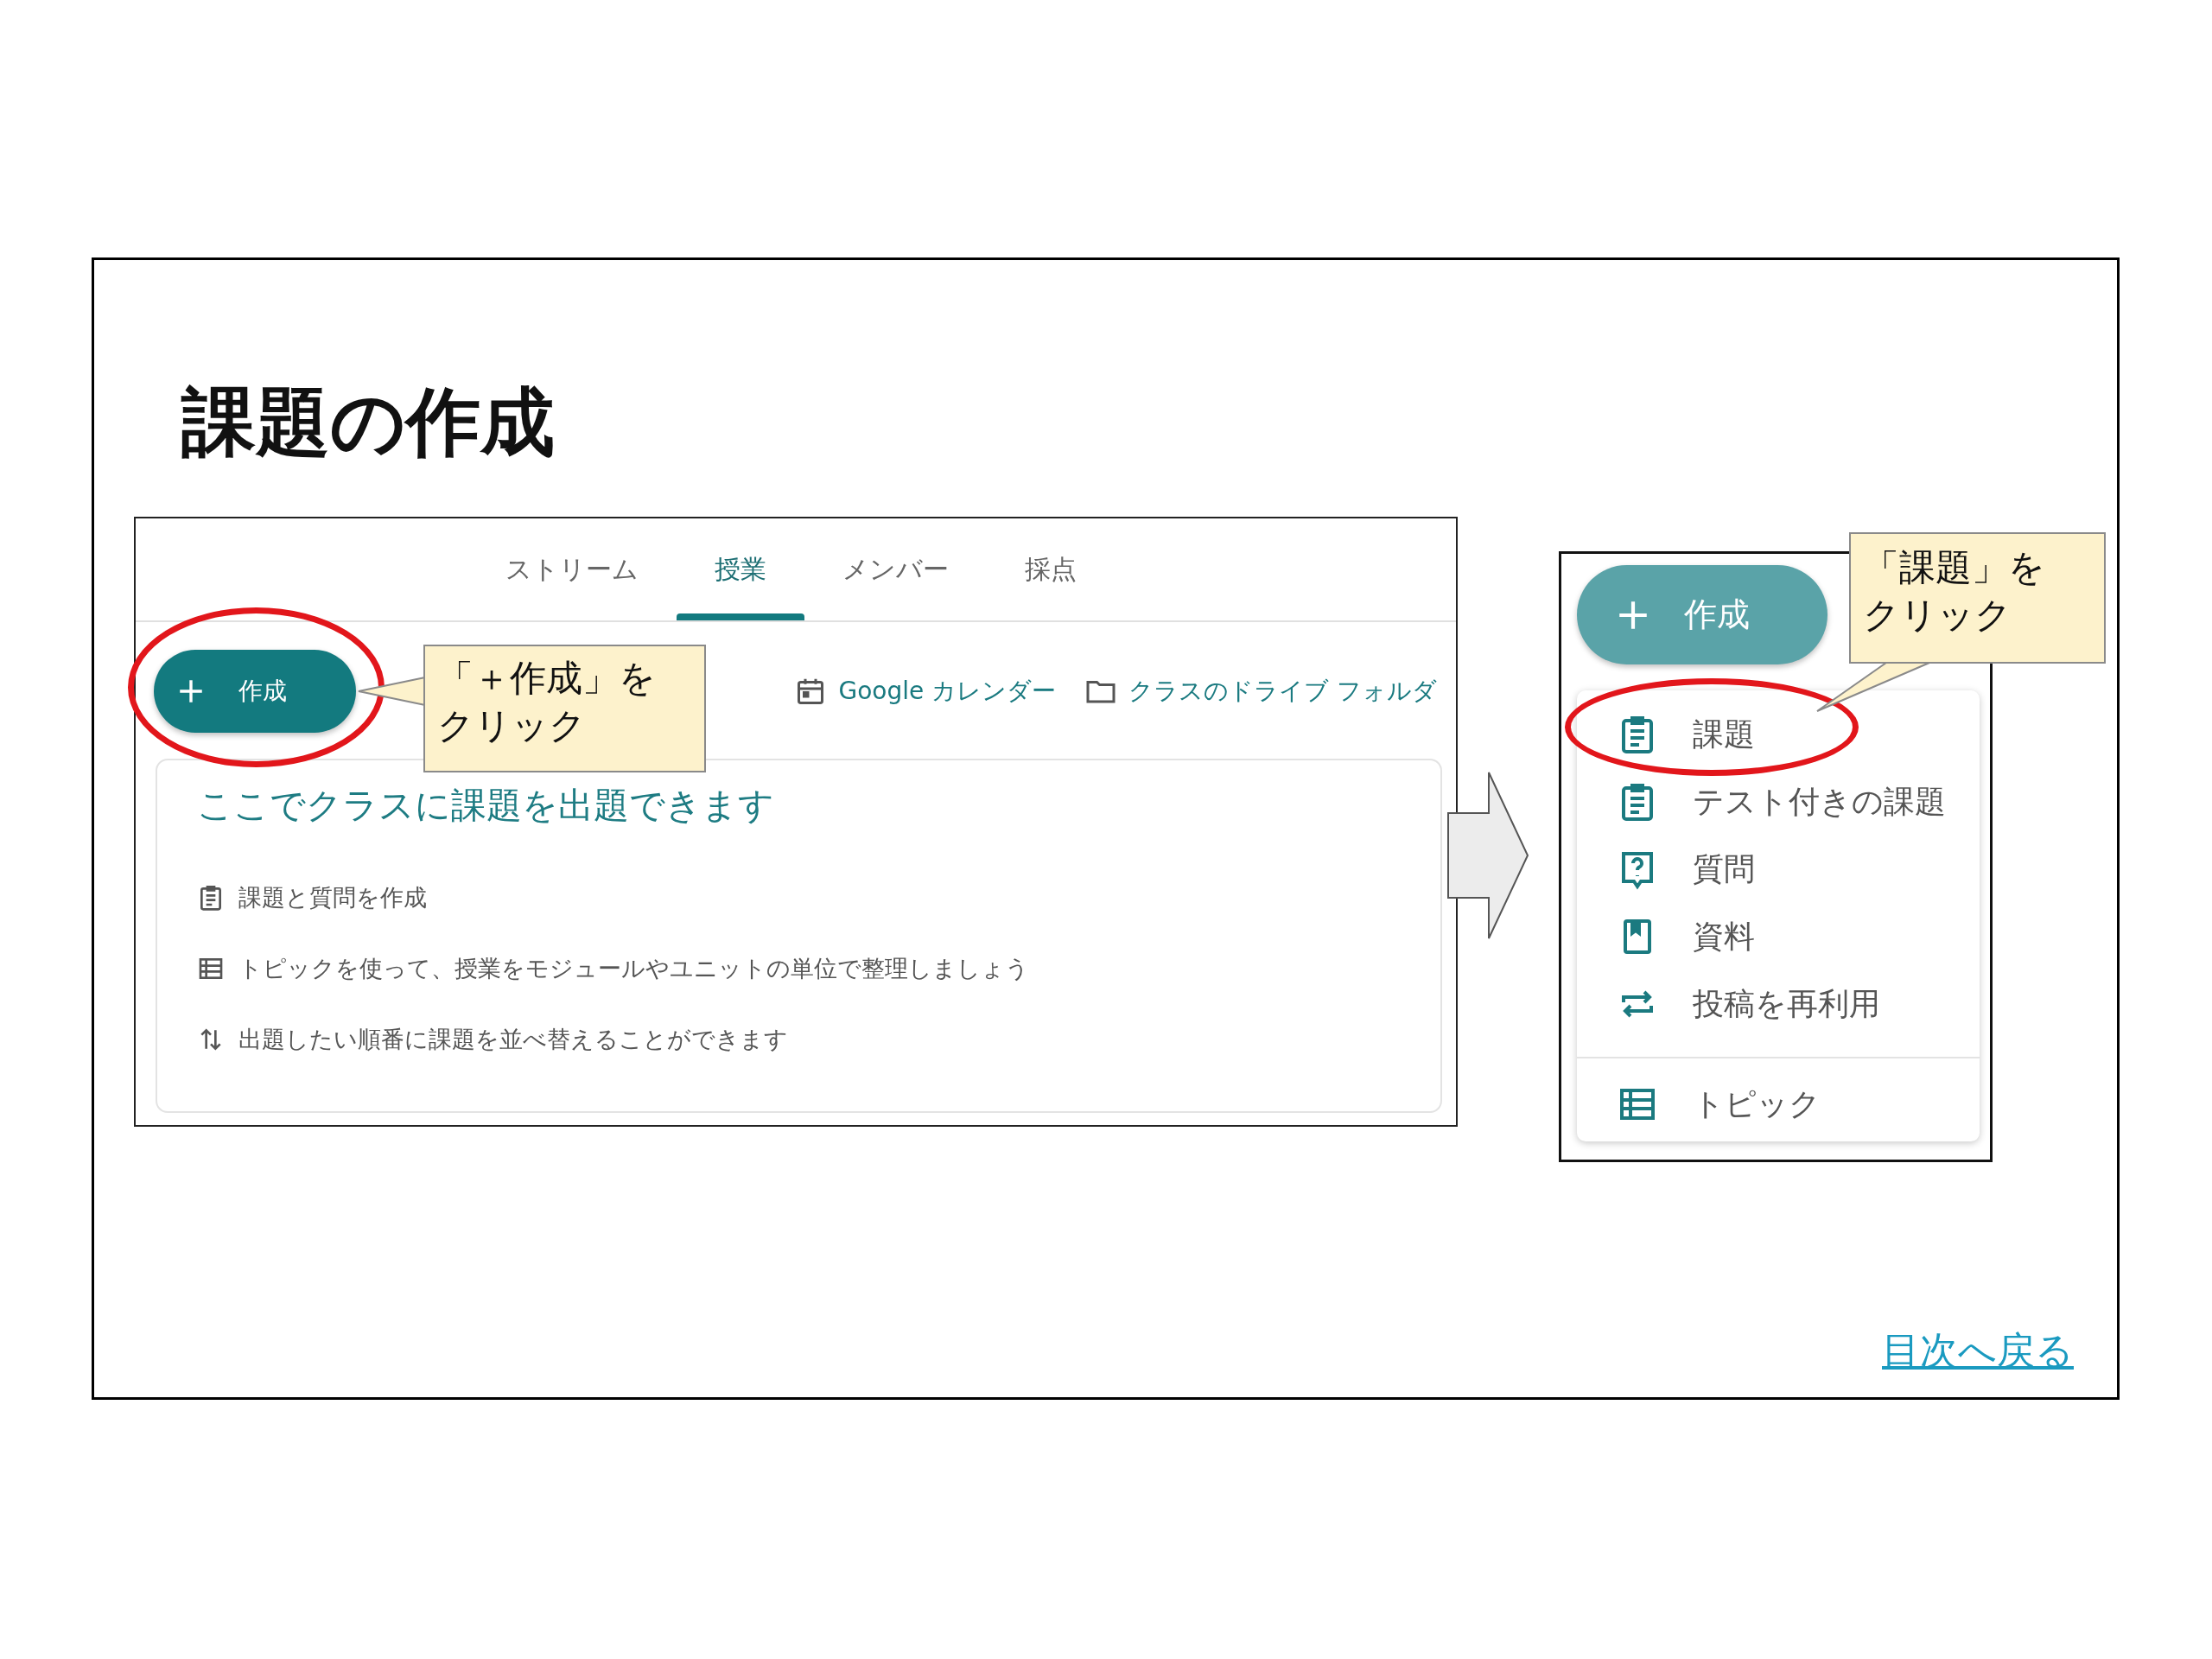  Describe the element at coordinates (1778, 869) in the screenshot. I see `menu-item: 質問` at that location.